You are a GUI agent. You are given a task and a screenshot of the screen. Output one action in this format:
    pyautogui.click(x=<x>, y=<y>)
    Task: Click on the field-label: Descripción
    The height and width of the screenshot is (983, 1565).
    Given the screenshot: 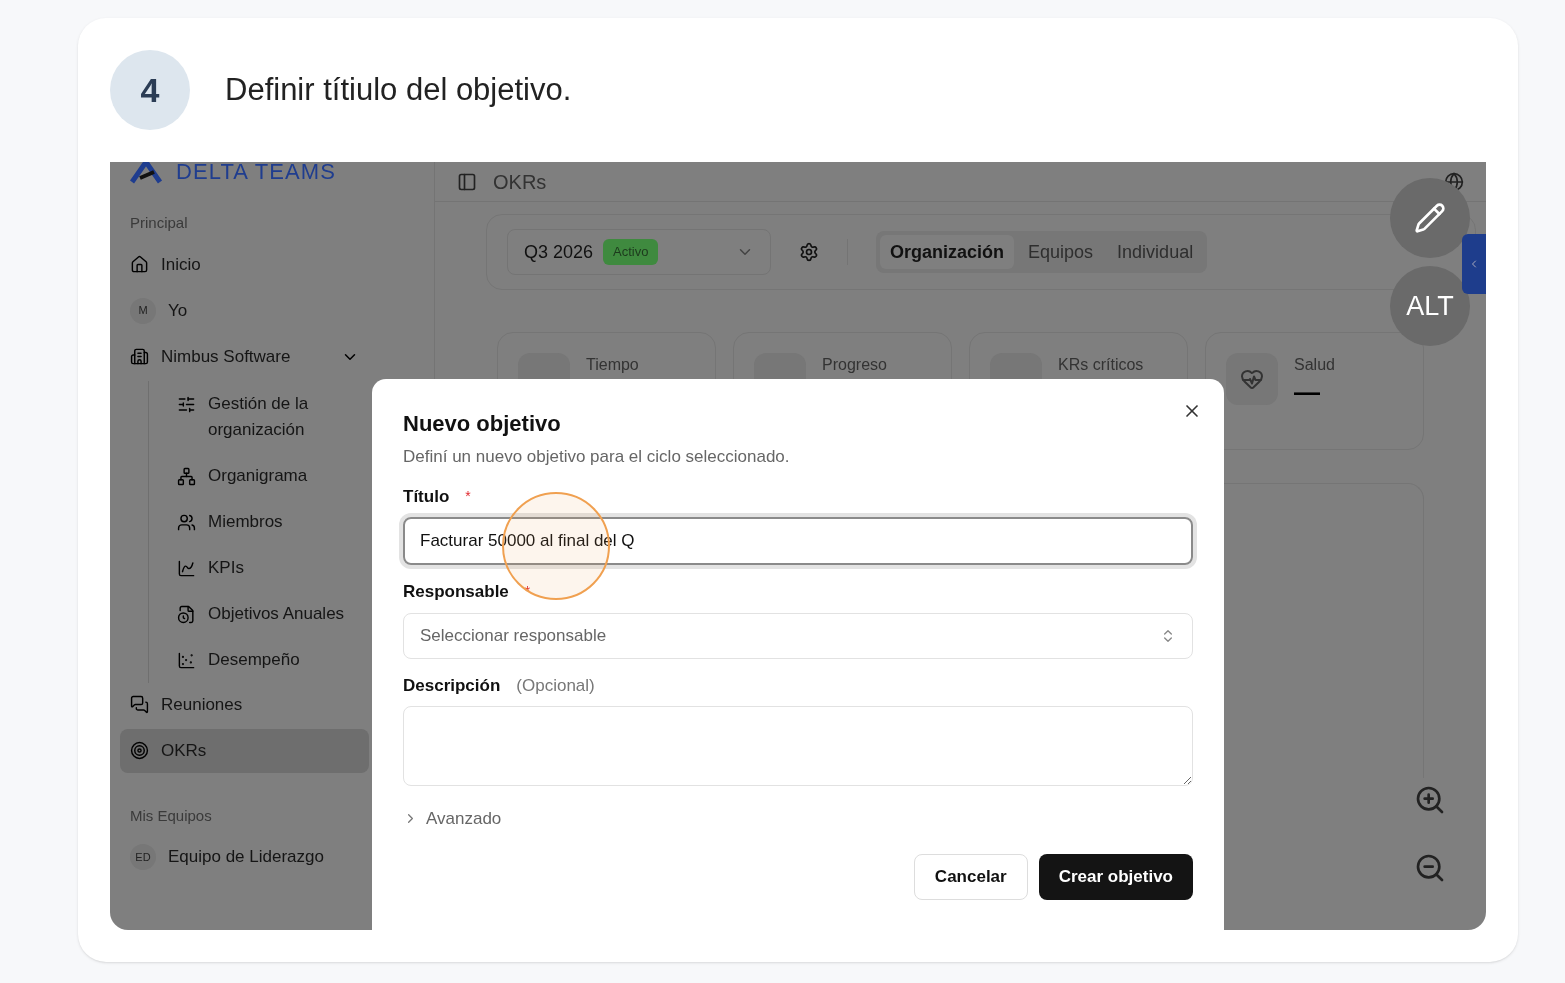 What is the action you would take?
    pyautogui.click(x=452, y=685)
    